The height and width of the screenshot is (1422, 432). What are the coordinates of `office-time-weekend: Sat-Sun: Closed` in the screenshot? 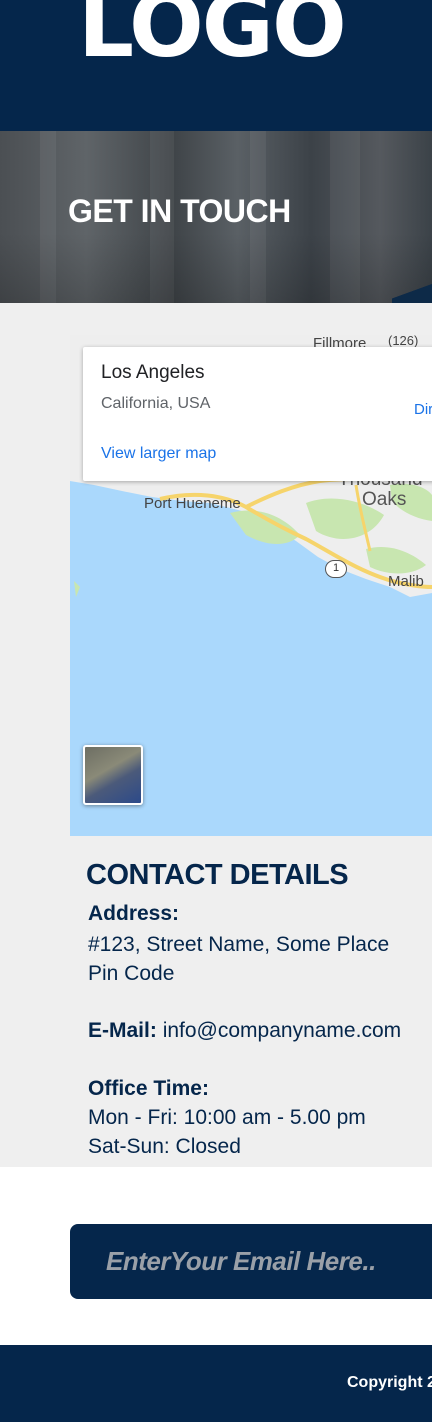 It's located at (164, 1146).